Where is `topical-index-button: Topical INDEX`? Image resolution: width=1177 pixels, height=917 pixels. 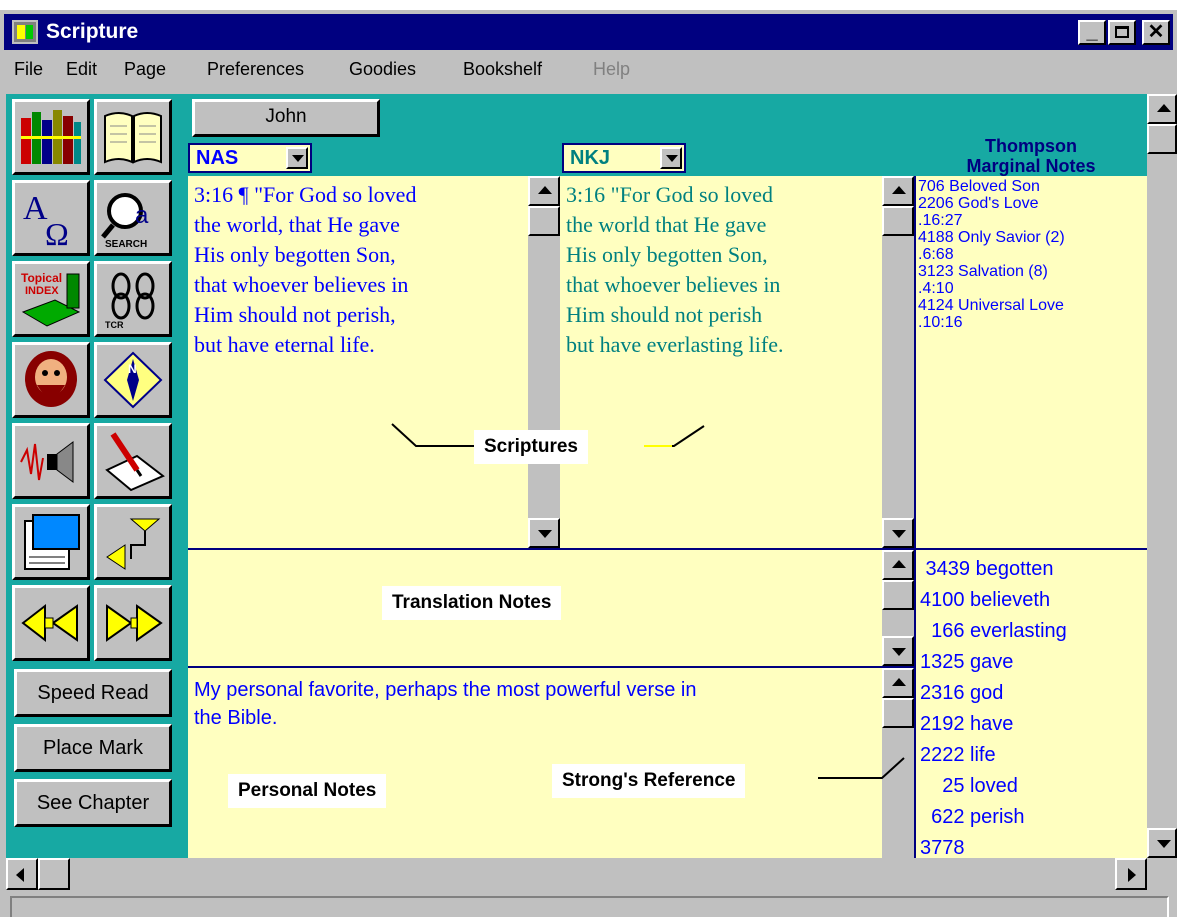
topical-index-button: Topical INDEX is located at coordinates (51, 299).